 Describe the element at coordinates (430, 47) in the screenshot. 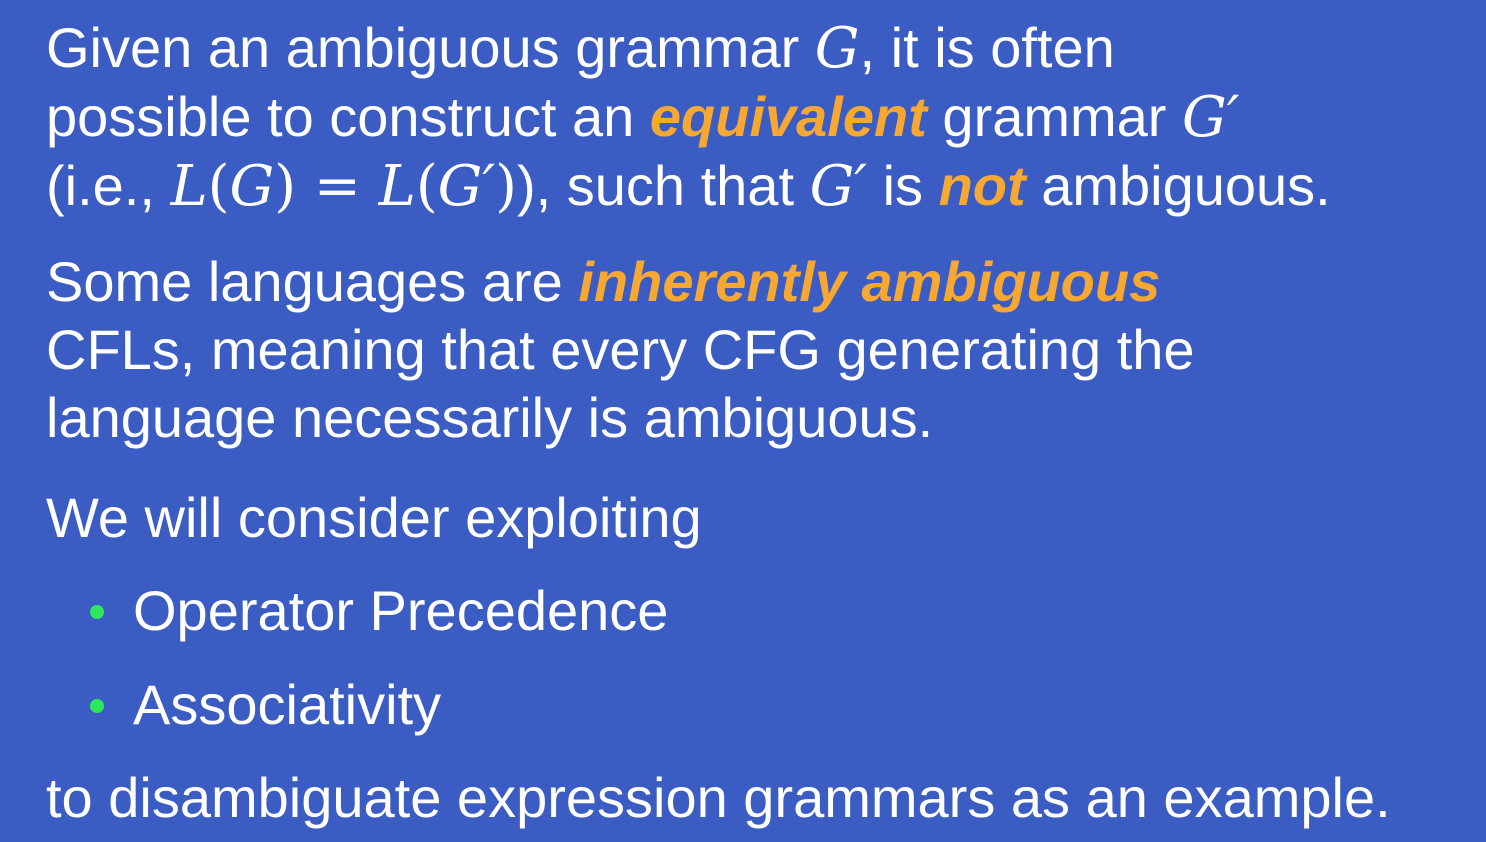

I see `text-segment: Given an ambiguous grammar` at that location.